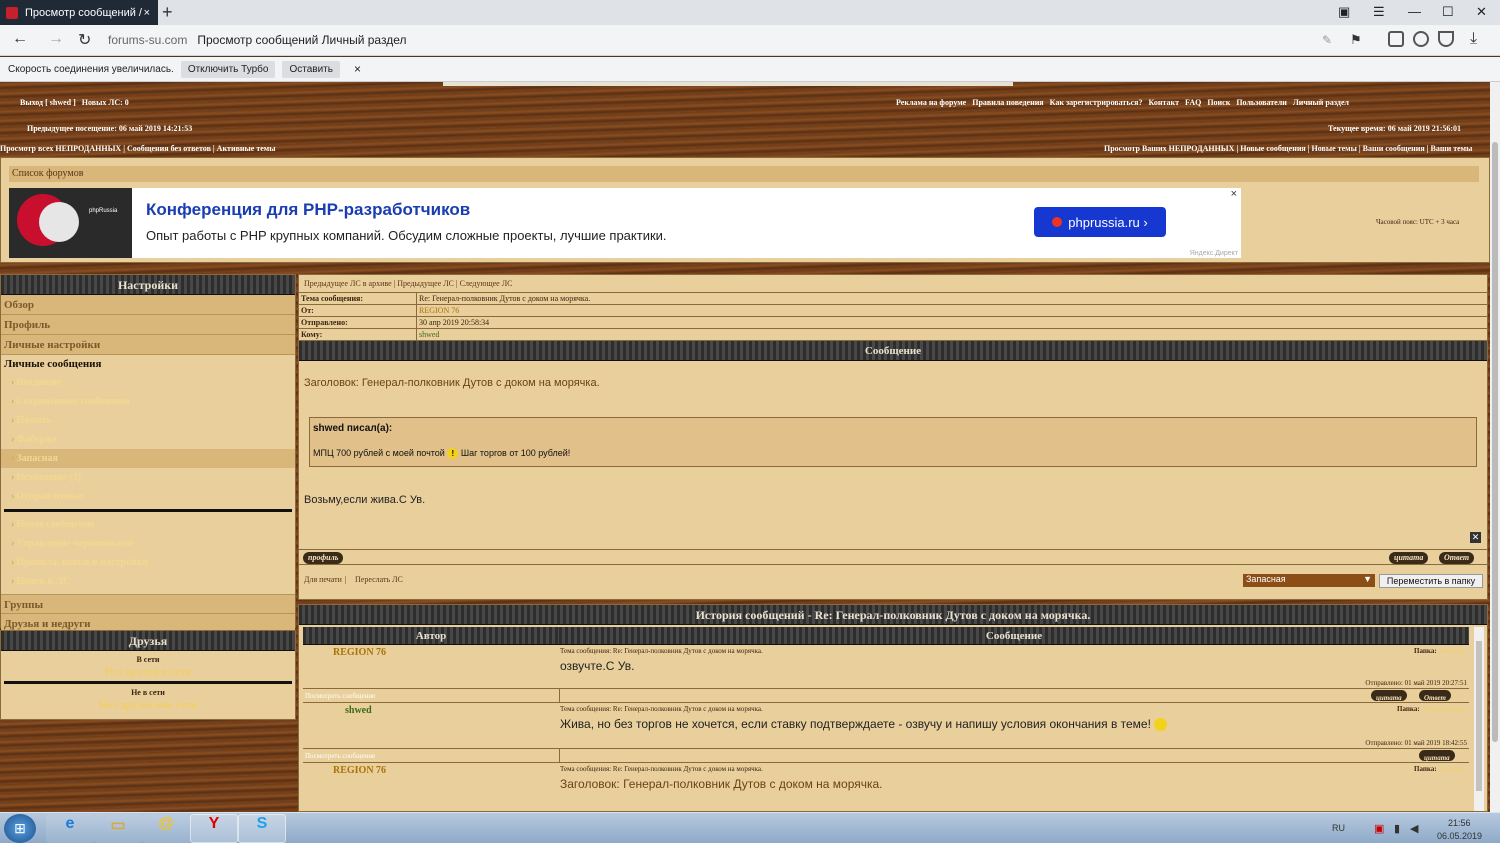 The height and width of the screenshot is (843, 1500). Describe the element at coordinates (1327, 40) in the screenshot. I see `pin-icon: ✎` at that location.